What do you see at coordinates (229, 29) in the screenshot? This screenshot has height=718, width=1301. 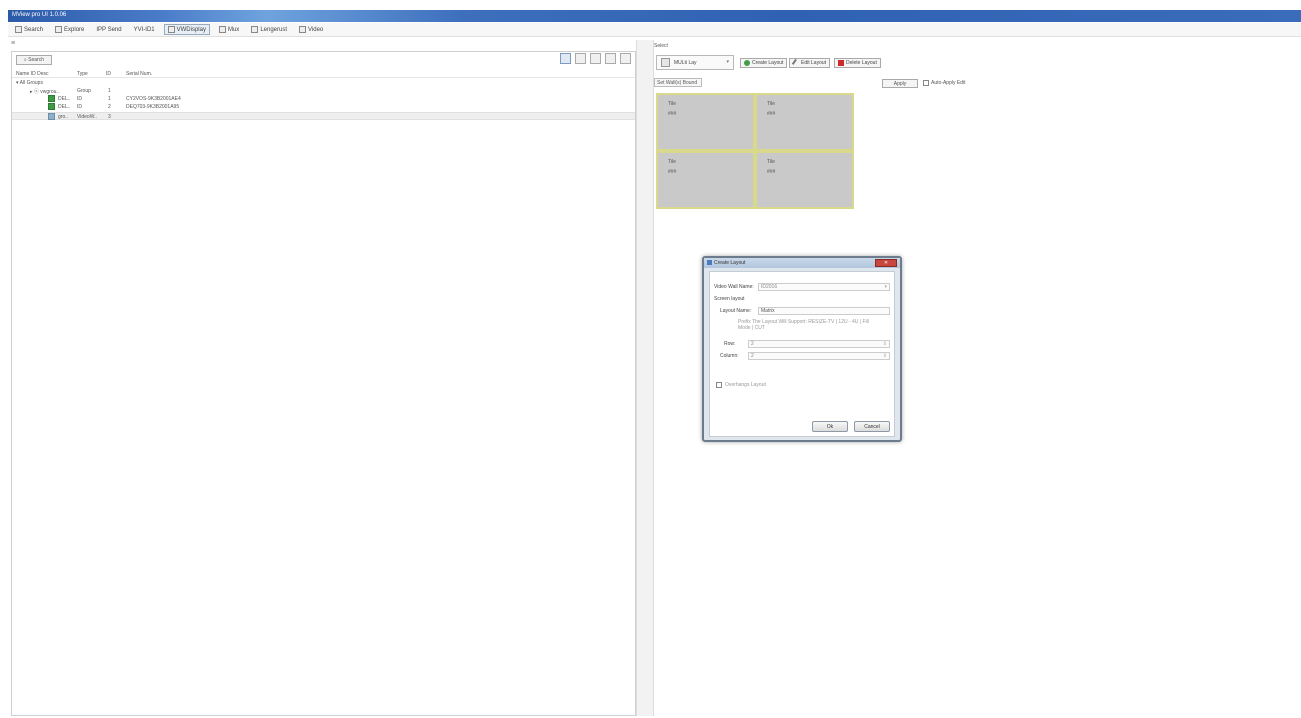 I see `toolbar-item-mux: Mux` at bounding box center [229, 29].